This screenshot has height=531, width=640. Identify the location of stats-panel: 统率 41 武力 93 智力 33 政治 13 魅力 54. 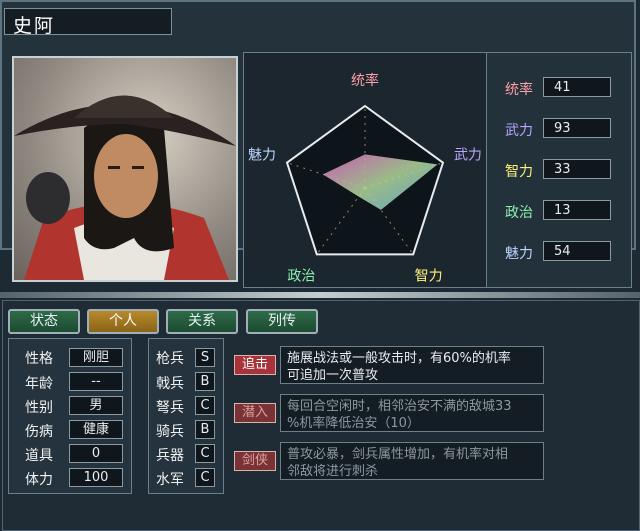
(559, 170).